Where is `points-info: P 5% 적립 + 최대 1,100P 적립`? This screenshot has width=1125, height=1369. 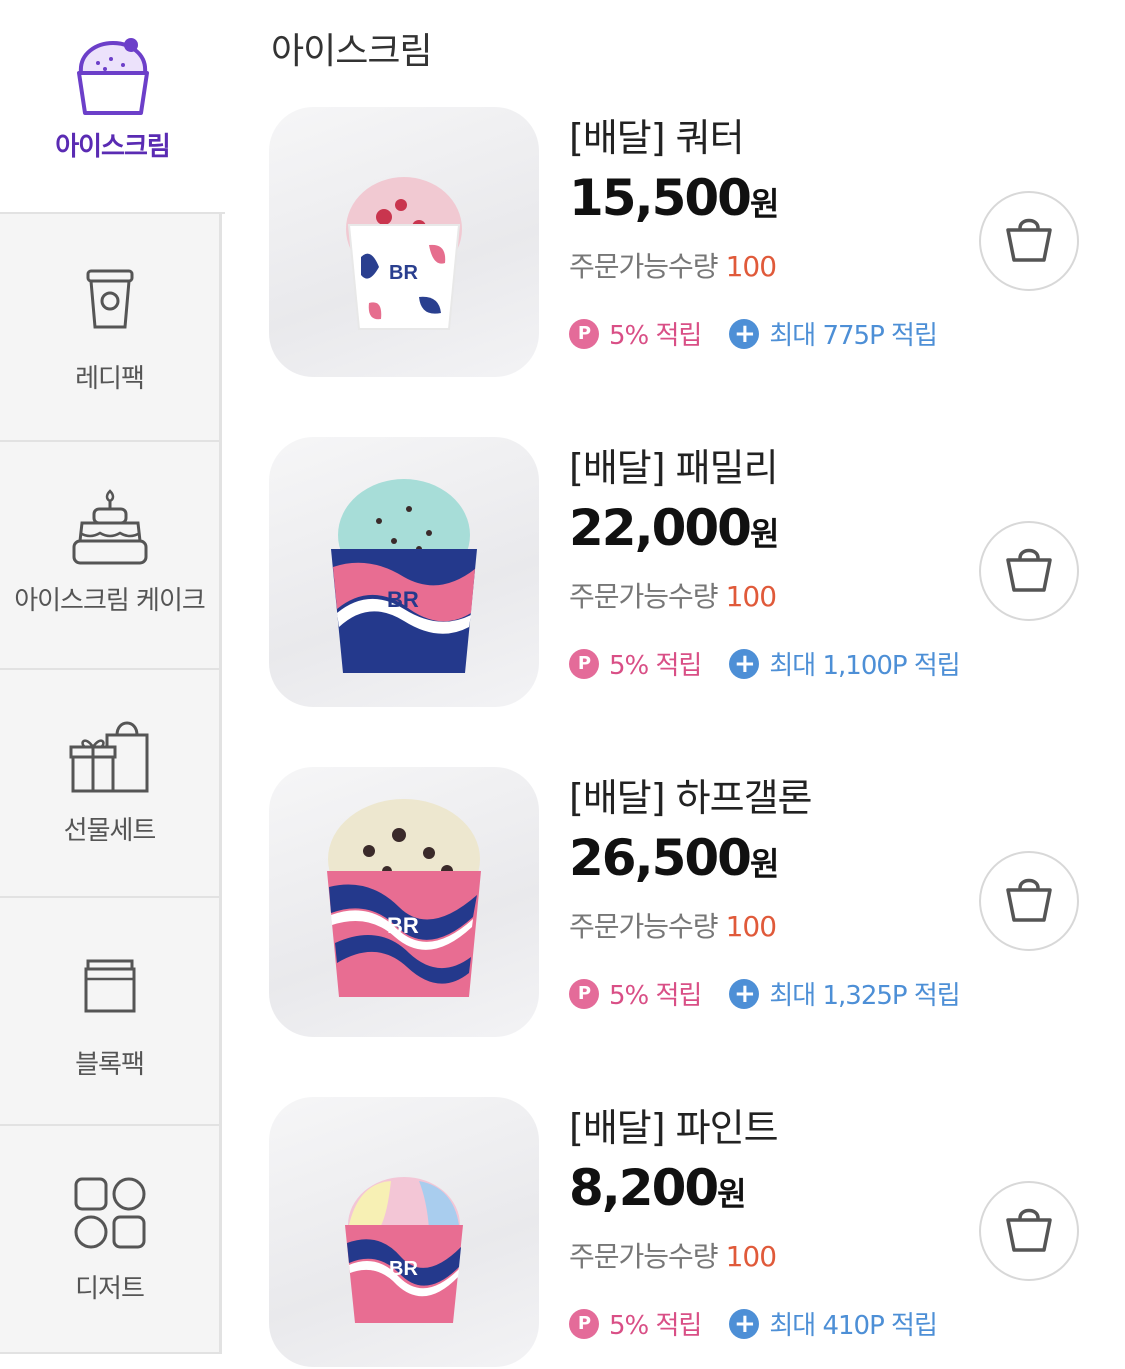
points-info: P 5% 적립 + 최대 1,100P 적립 is located at coordinates (765, 663).